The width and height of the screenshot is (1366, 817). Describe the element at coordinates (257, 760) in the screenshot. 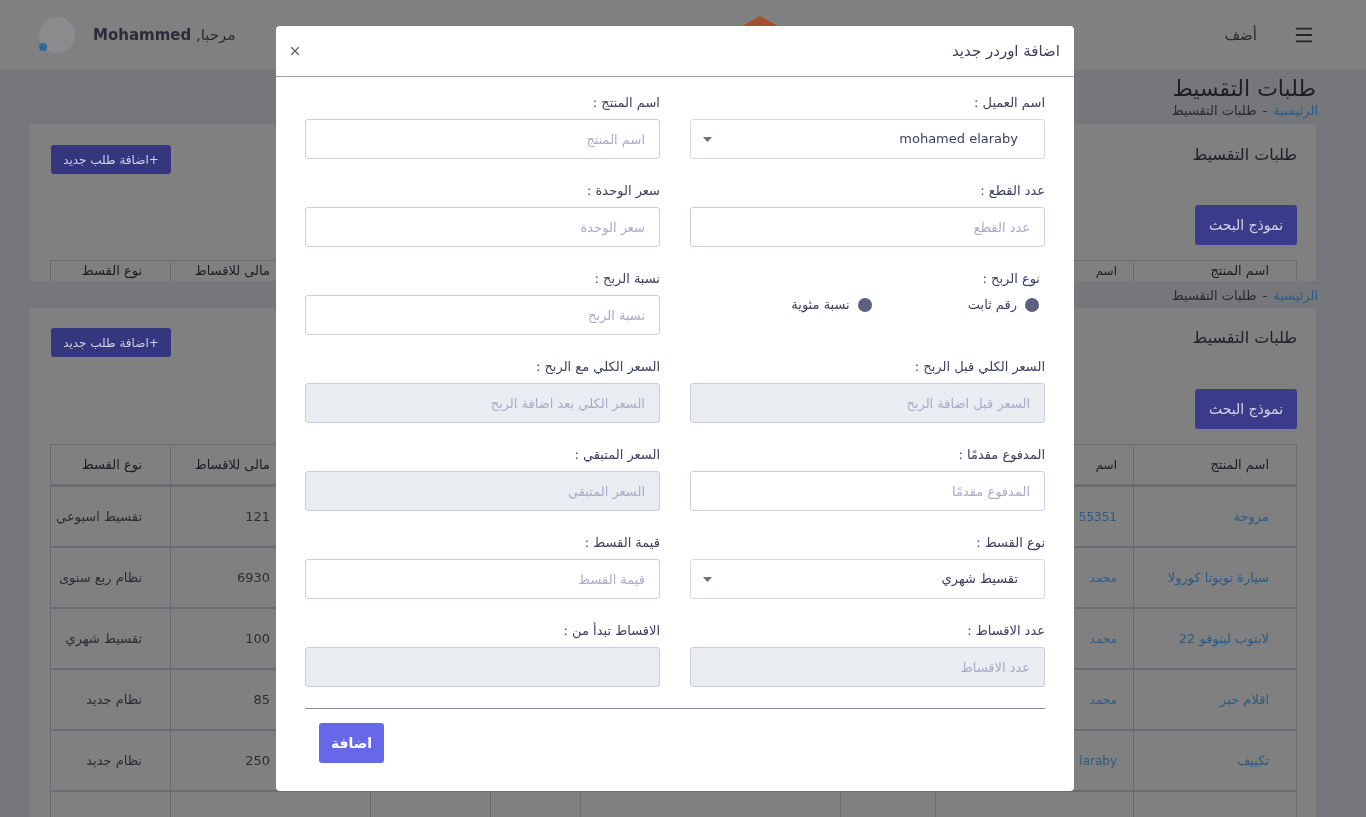

I see `table-cell-text: 250` at that location.